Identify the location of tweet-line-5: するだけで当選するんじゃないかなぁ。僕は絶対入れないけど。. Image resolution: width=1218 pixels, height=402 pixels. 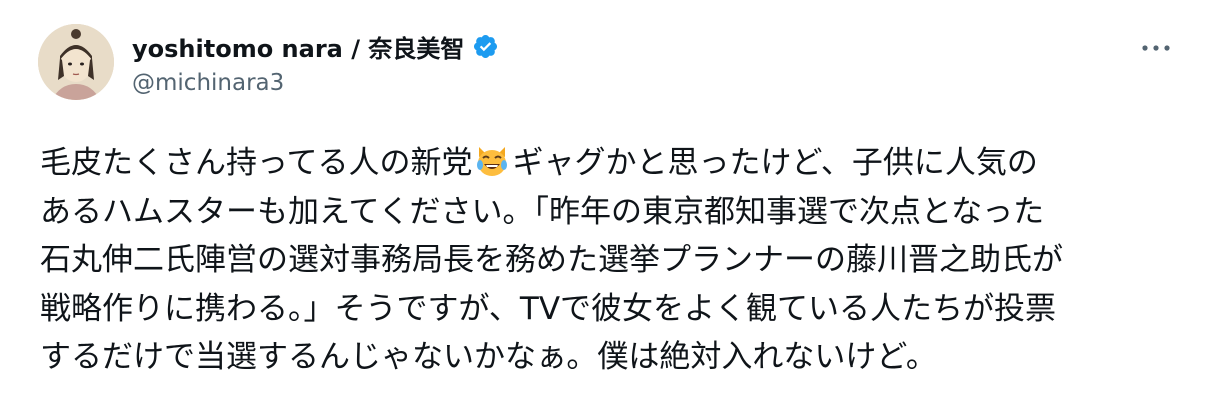
(488, 357).